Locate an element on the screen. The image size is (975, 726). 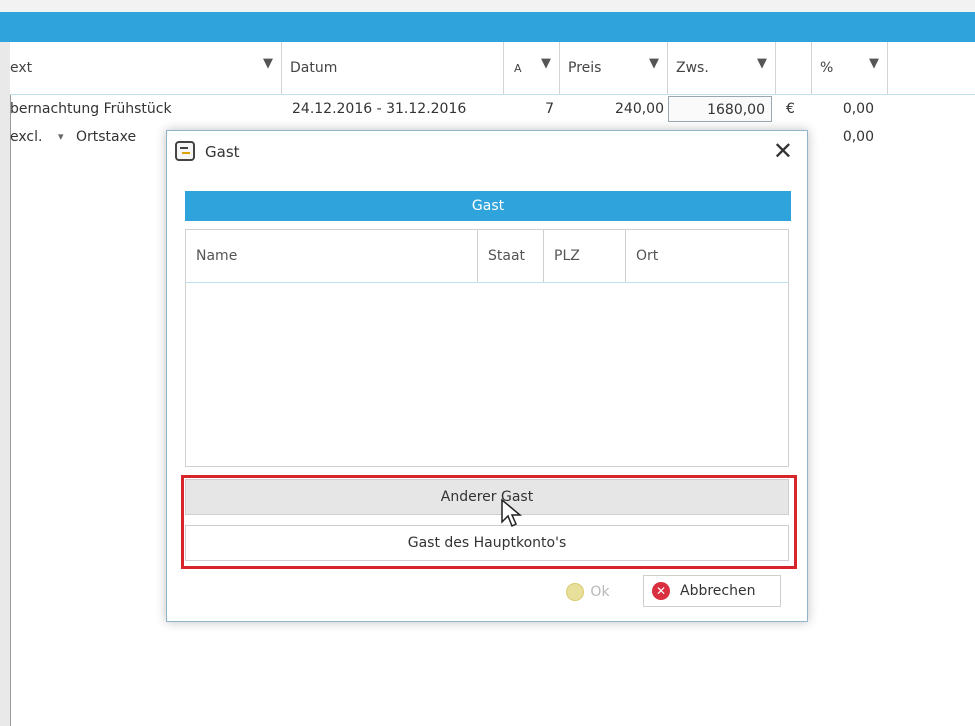
cell-anzahl: 7 is located at coordinates (549, 109).